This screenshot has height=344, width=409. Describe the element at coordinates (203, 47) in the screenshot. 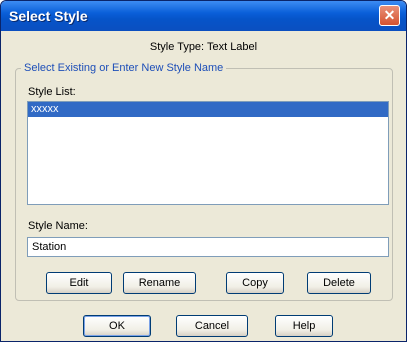

I see `style-type-label: Style Type: Text Label` at that location.